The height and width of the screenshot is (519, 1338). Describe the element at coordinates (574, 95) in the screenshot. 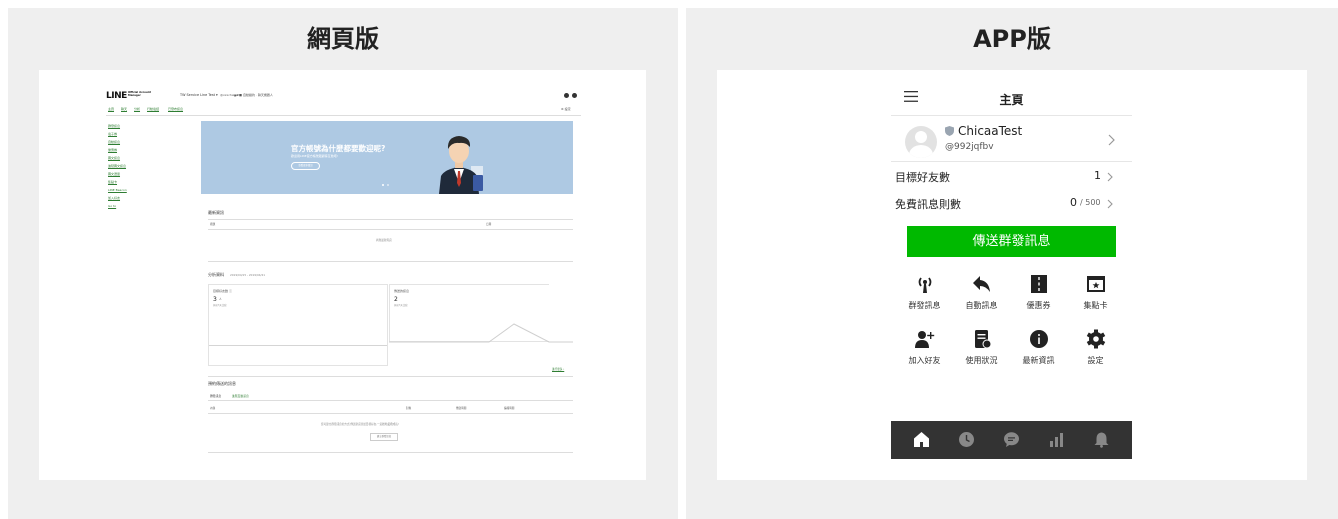

I see `help-icon` at that location.